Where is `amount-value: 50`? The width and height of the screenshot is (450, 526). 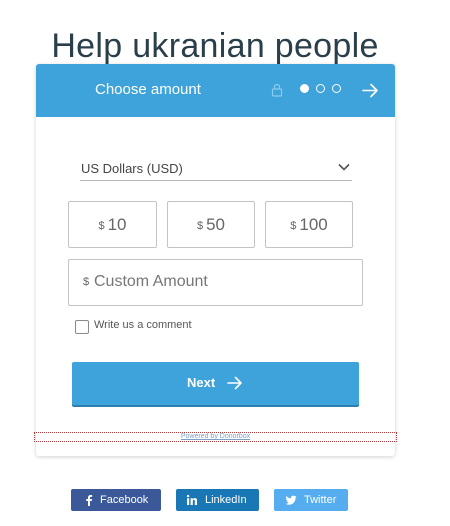 amount-value: 50 is located at coordinates (216, 224).